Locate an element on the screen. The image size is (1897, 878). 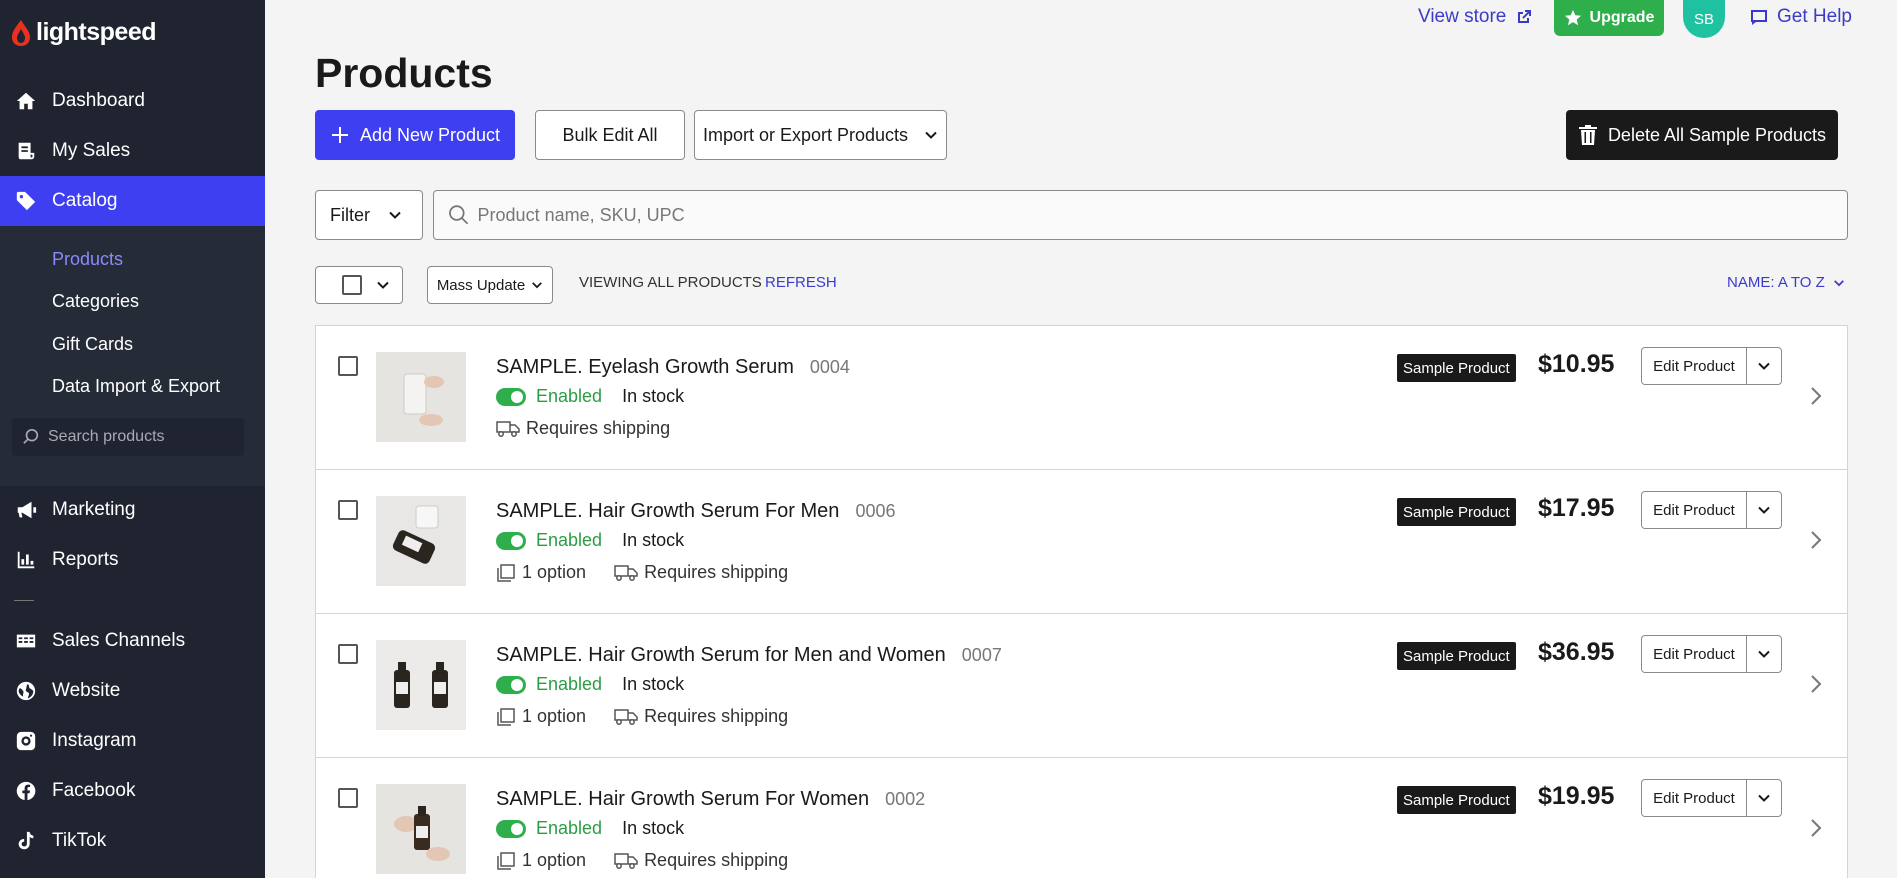
sidebar-item-dashboard: Dashboard is located at coordinates (132, 101).